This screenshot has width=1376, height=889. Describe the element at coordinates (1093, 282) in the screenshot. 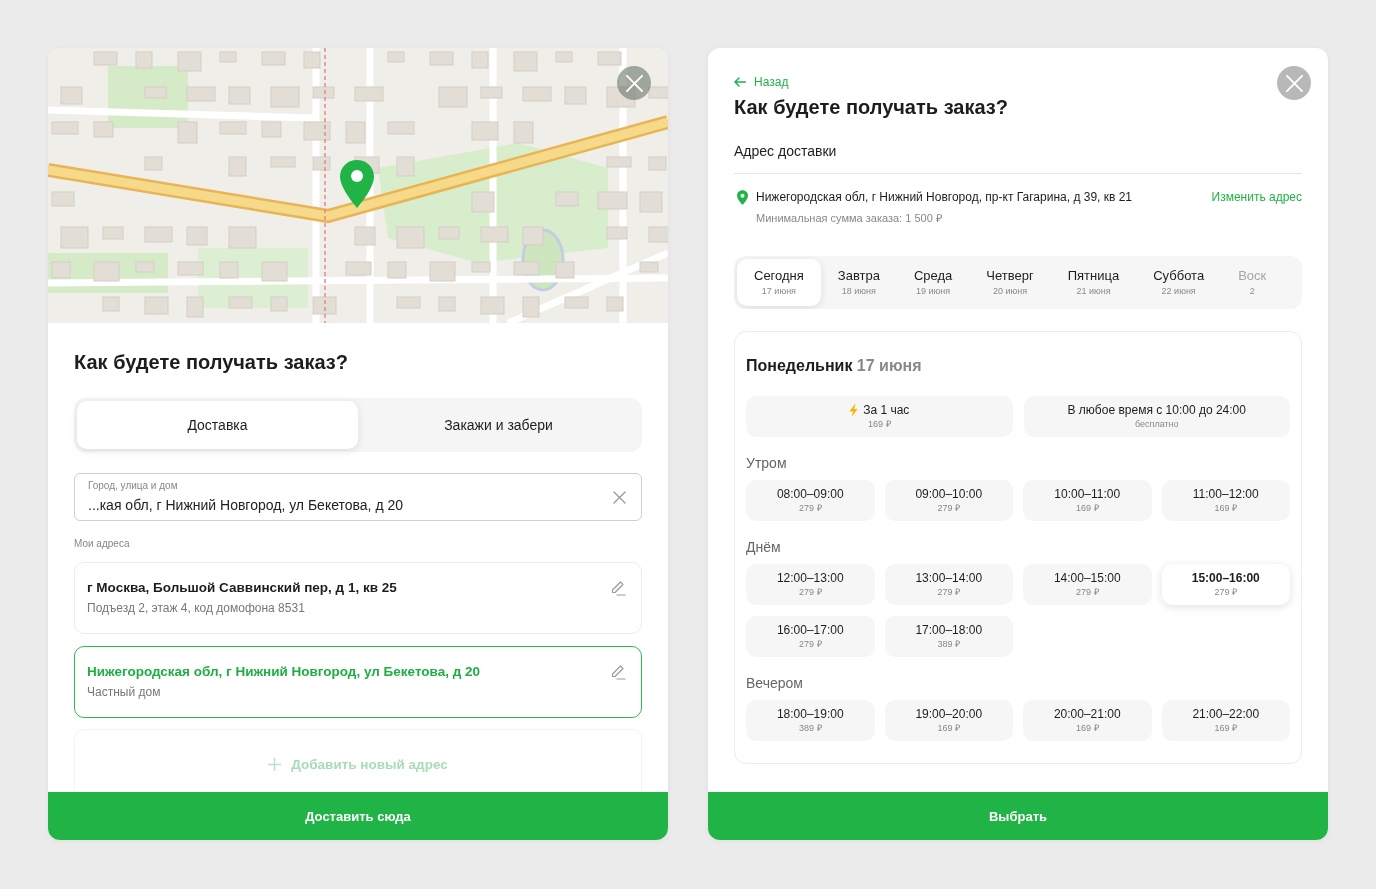

I see `day-tab: Пятница 21 июня` at that location.